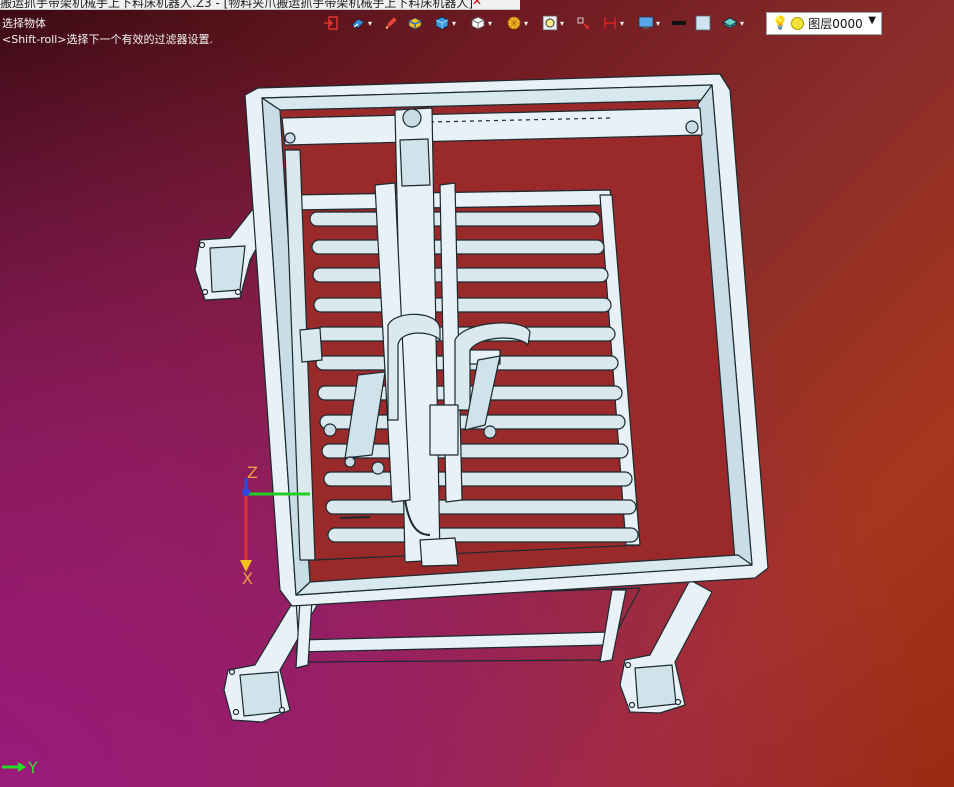 This screenshot has width=954, height=787. Describe the element at coordinates (252, 472) in the screenshot. I see `triad-z-label: Z` at that location.